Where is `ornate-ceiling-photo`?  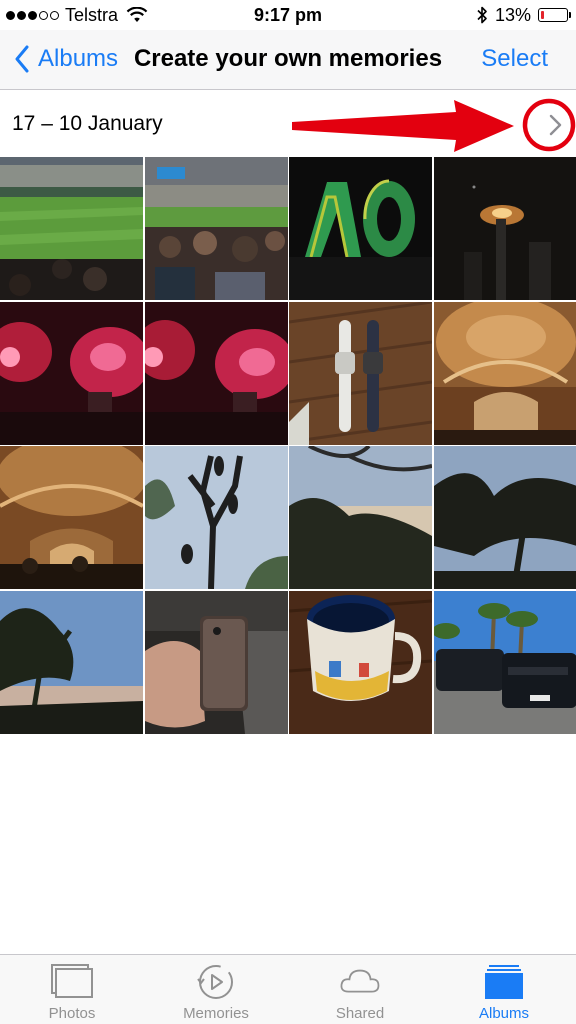 ornate-ceiling-photo is located at coordinates (504, 373).